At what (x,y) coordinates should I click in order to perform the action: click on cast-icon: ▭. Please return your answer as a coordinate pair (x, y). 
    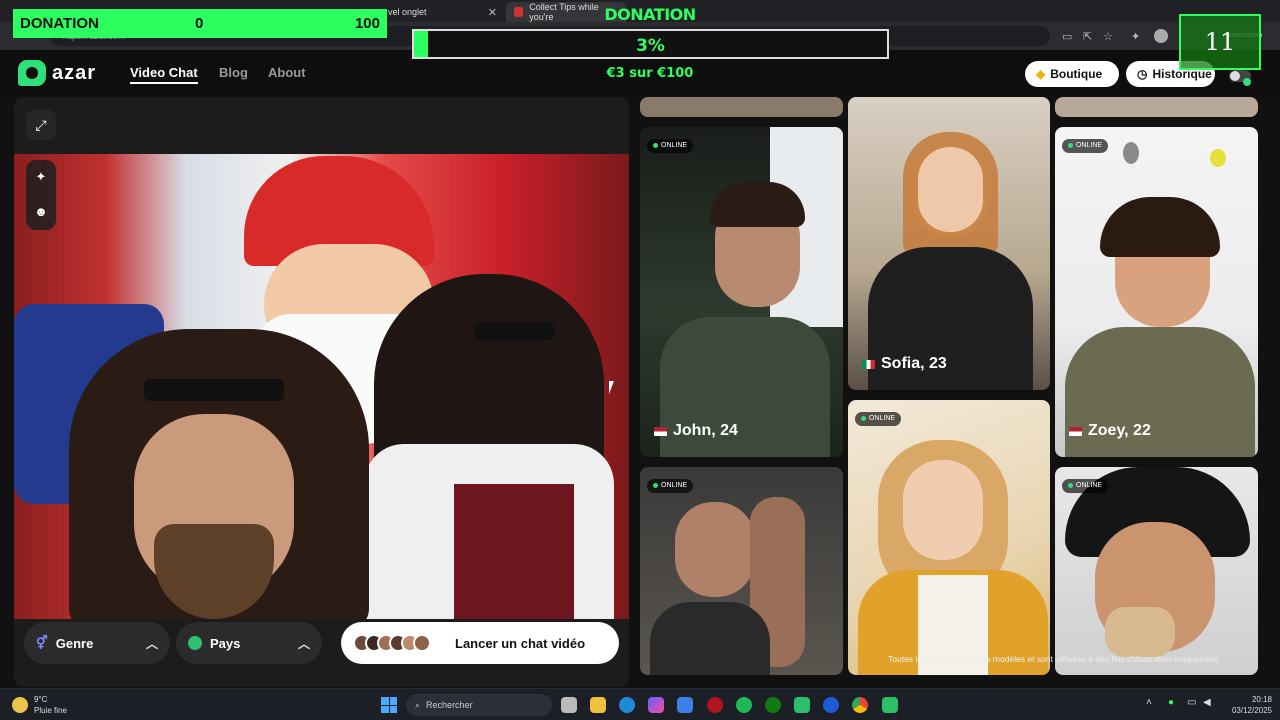
    Looking at the image, I should click on (1067, 36).